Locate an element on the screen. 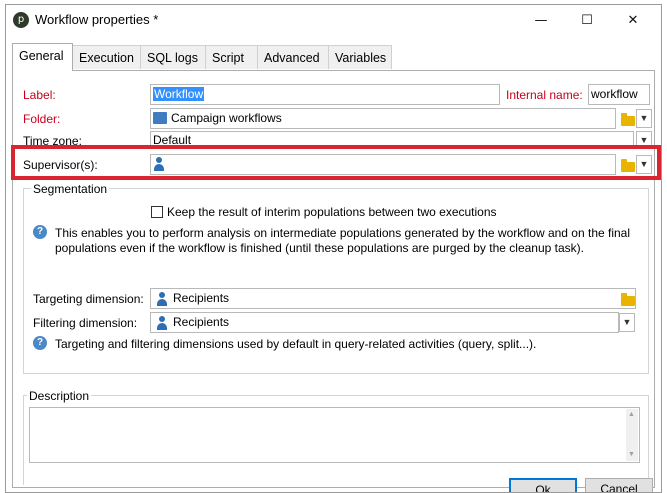 The width and height of the screenshot is (667, 493). folder-input-value: Campaign workflows is located at coordinates (226, 118).